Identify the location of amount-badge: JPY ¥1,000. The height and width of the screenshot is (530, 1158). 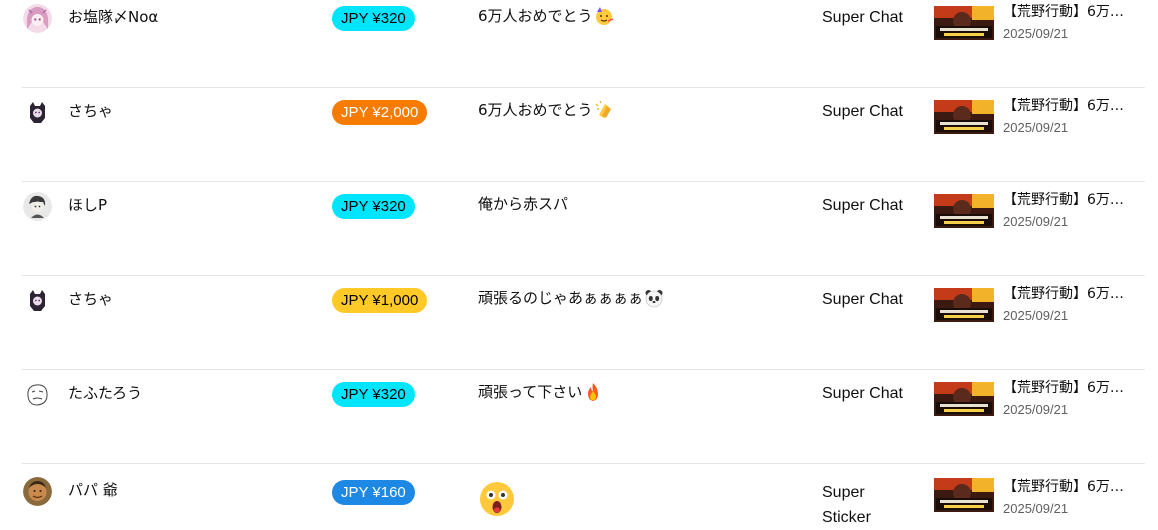
(380, 300).